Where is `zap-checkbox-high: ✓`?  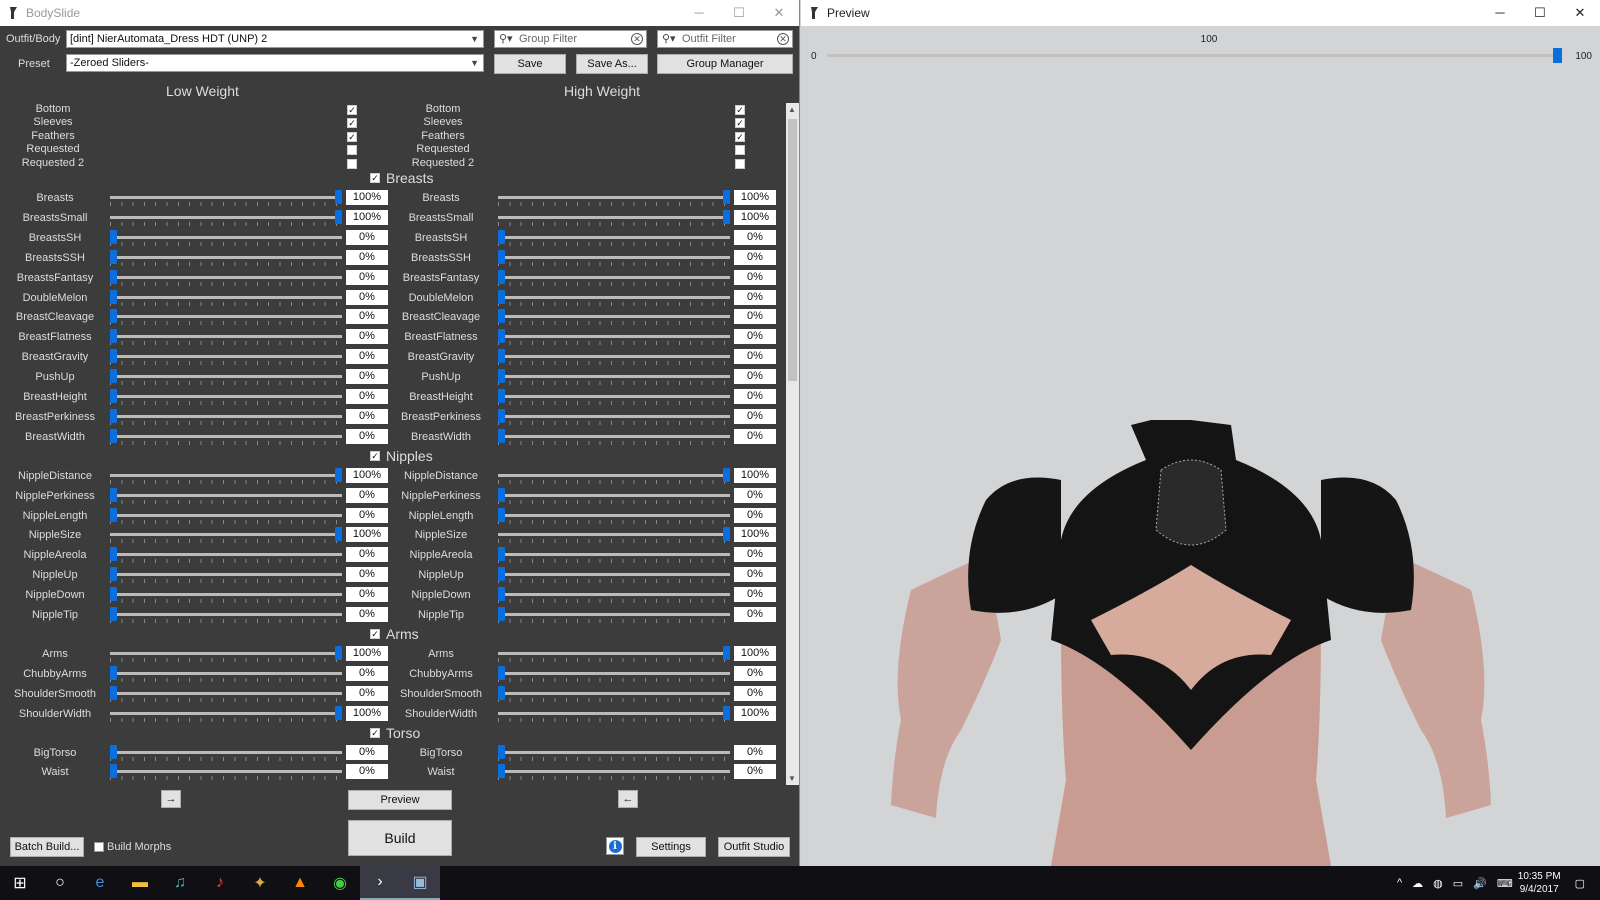
zap-checkbox-high: ✓ is located at coordinates (740, 136).